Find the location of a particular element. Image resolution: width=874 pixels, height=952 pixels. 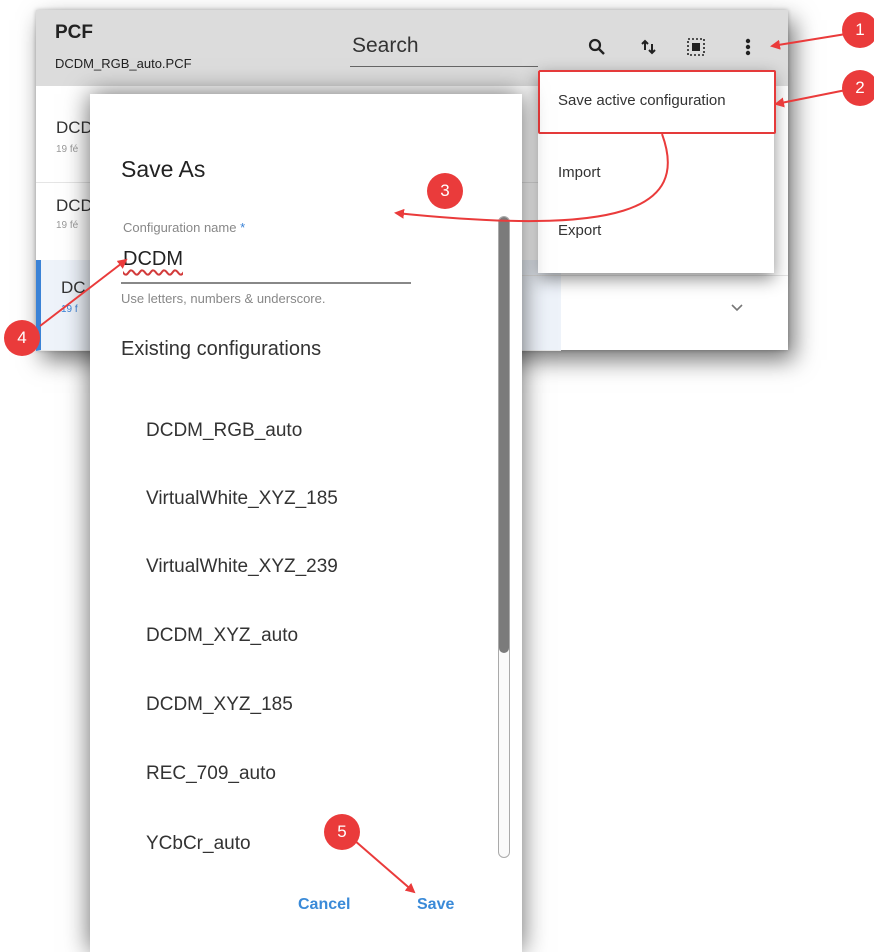

required-mark: * is located at coordinates (243, 227).